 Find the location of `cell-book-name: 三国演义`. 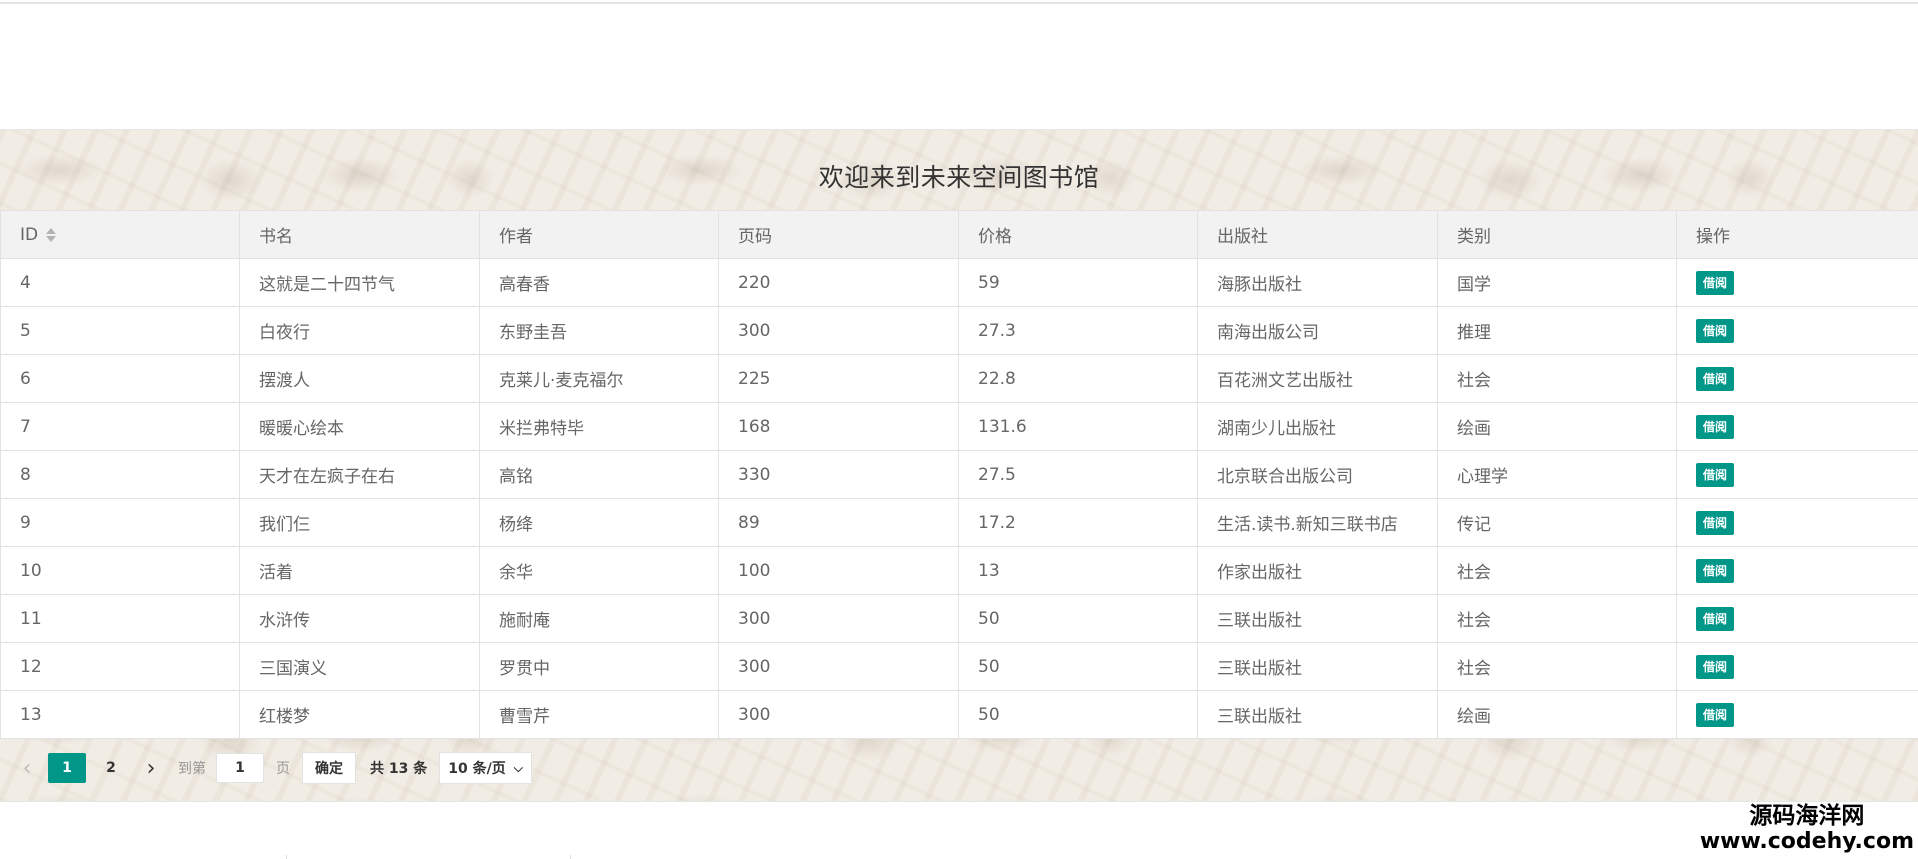

cell-book-name: 三国演义 is located at coordinates (359, 666).